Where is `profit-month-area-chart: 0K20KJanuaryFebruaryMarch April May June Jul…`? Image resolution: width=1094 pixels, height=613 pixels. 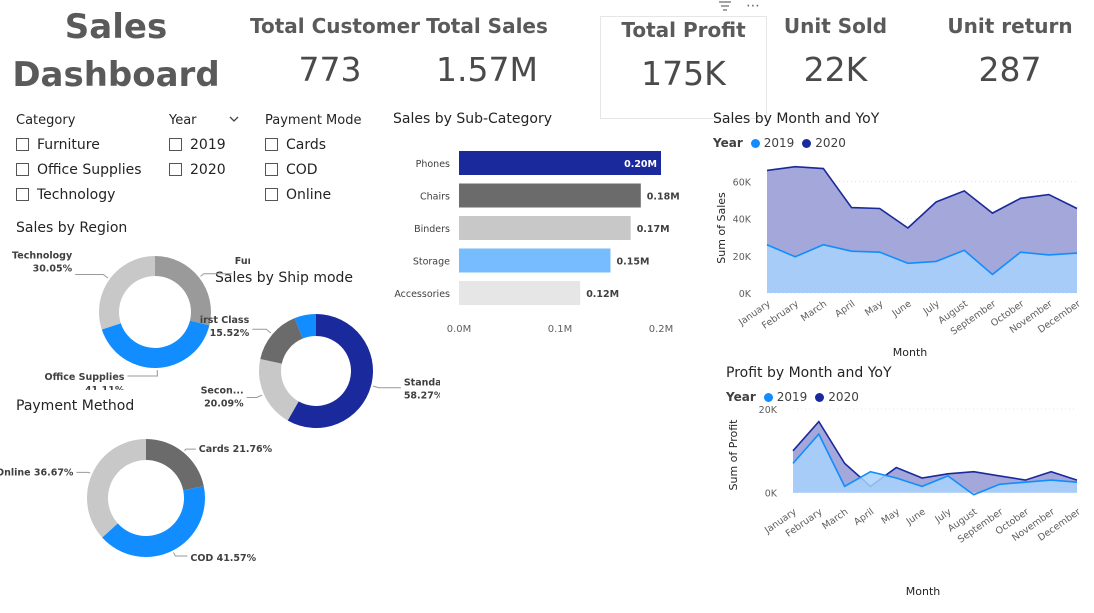
profit-month-area-chart: 0K20KJanuaryFebruaryMarch April May June Jul… is located at coordinates (899, 507).